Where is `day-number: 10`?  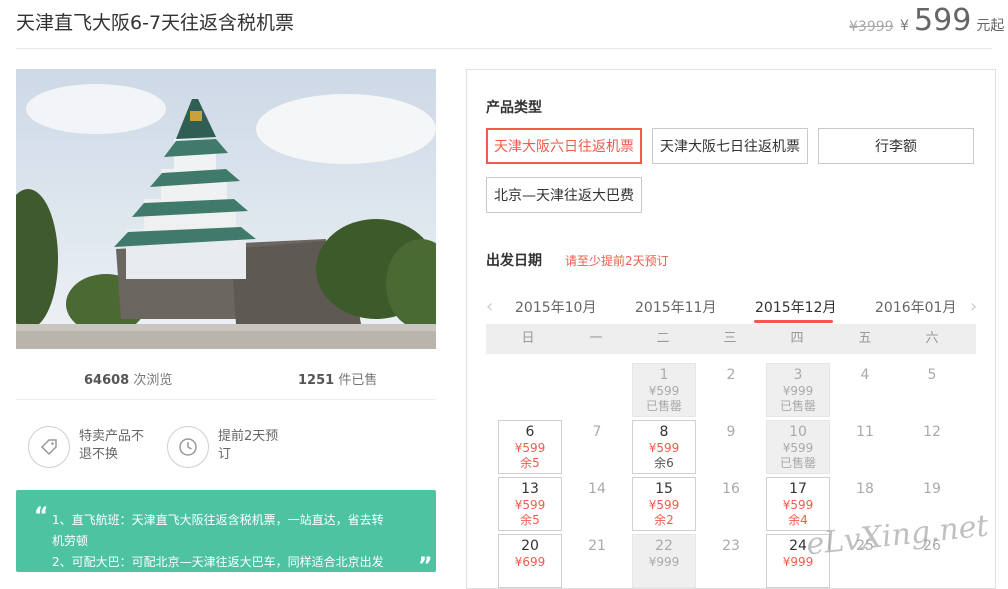
day-number: 10 is located at coordinates (798, 432).